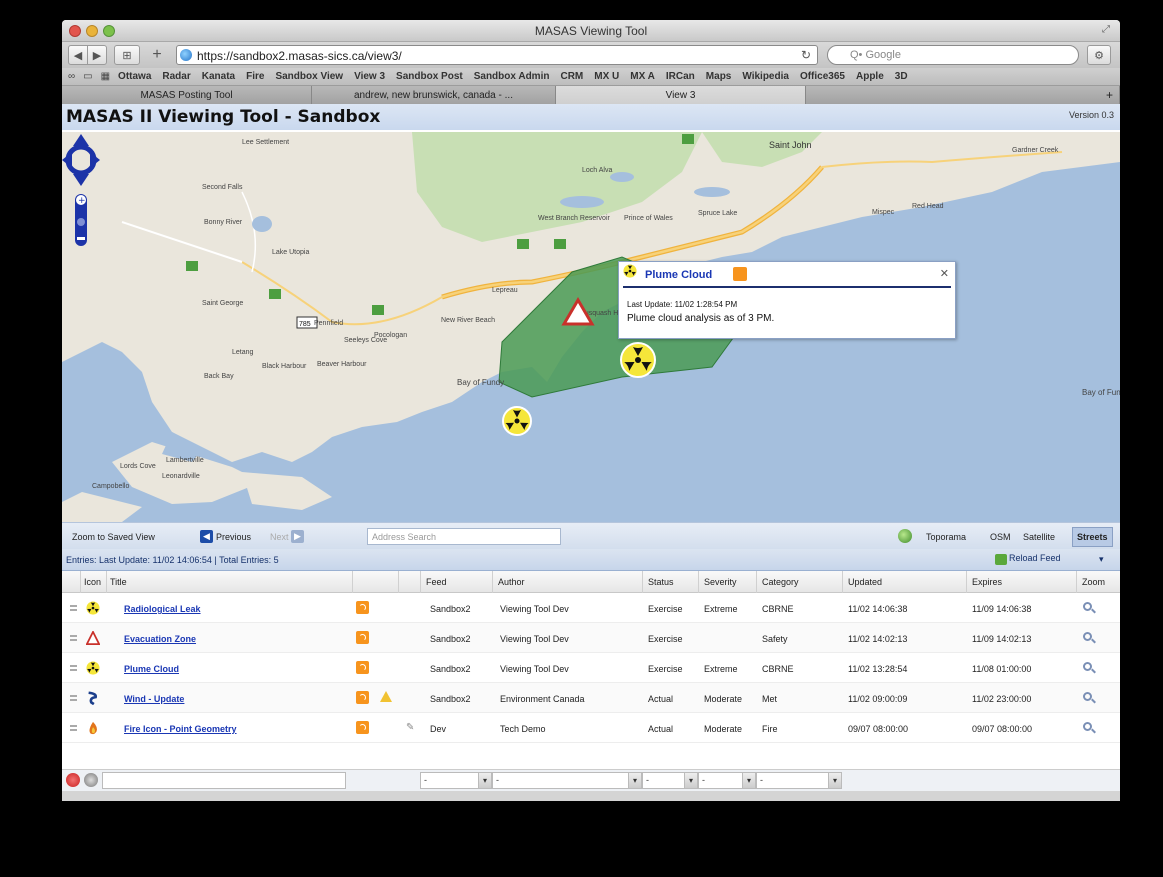  What do you see at coordinates (113, 537) in the screenshot?
I see `zoom-saved-view-button: Zoom to Saved View` at bounding box center [113, 537].